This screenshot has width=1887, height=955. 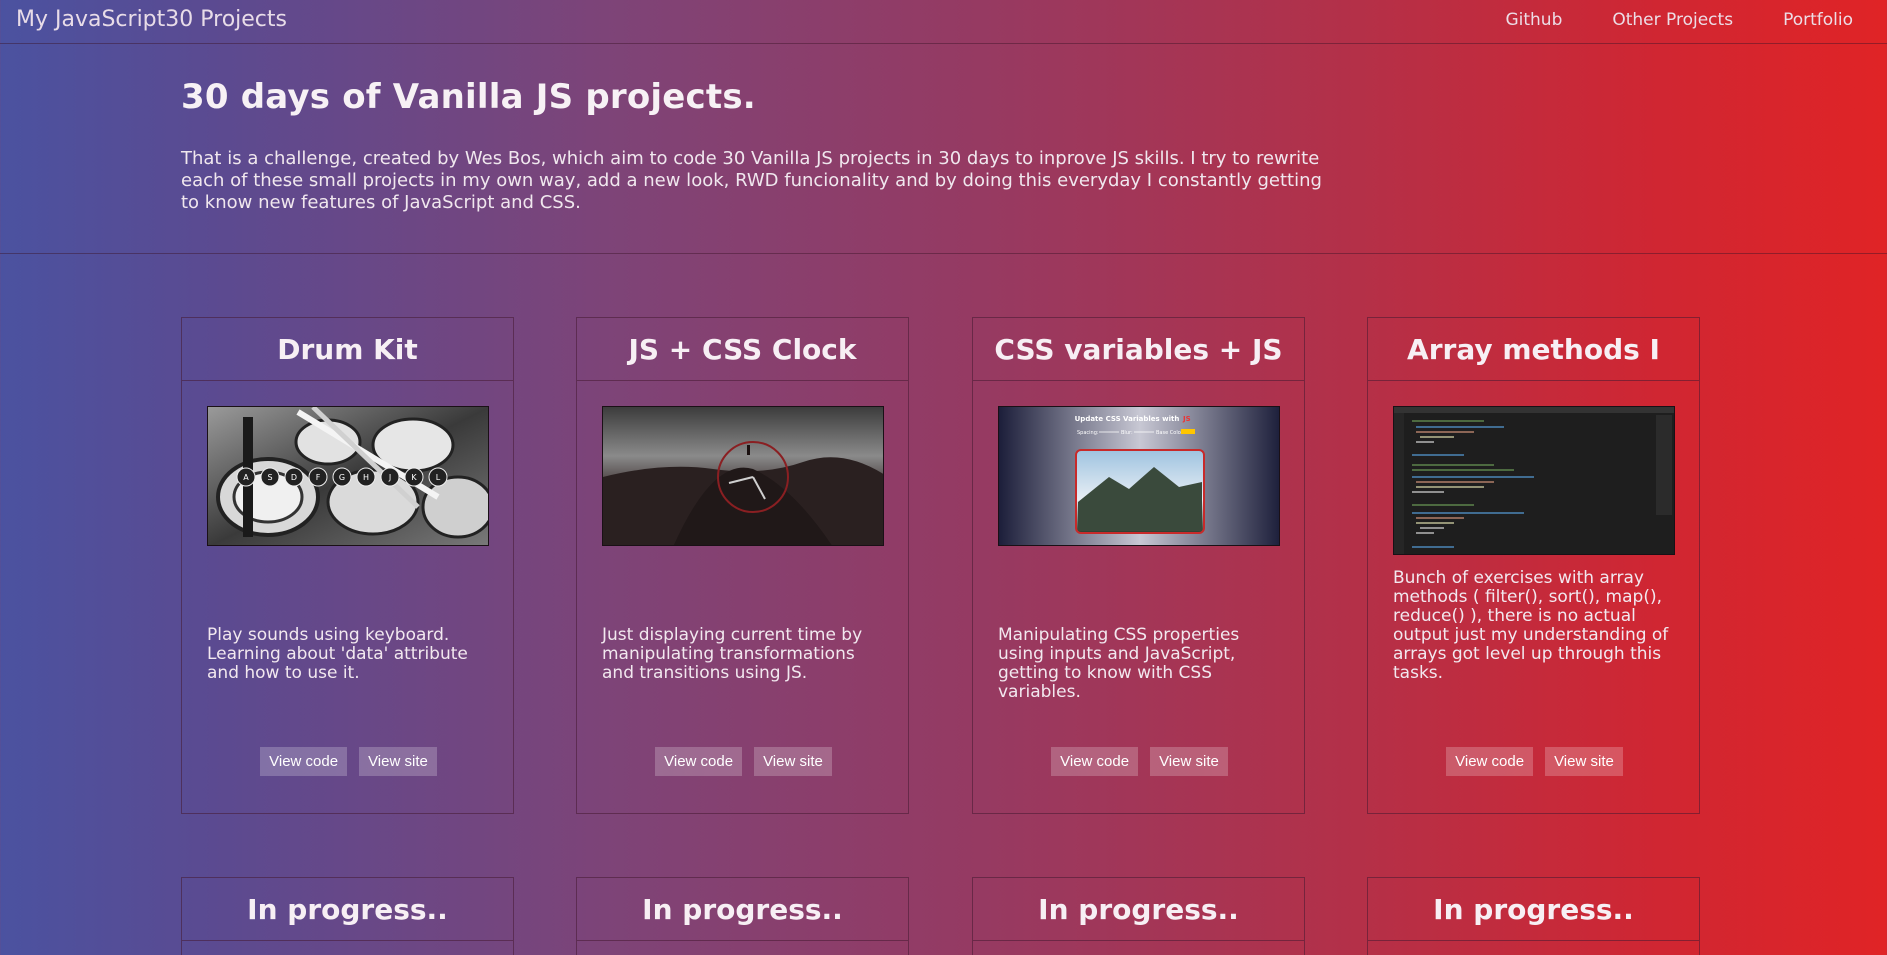 What do you see at coordinates (1533, 20) in the screenshot?
I see `nav-github-link: Github` at bounding box center [1533, 20].